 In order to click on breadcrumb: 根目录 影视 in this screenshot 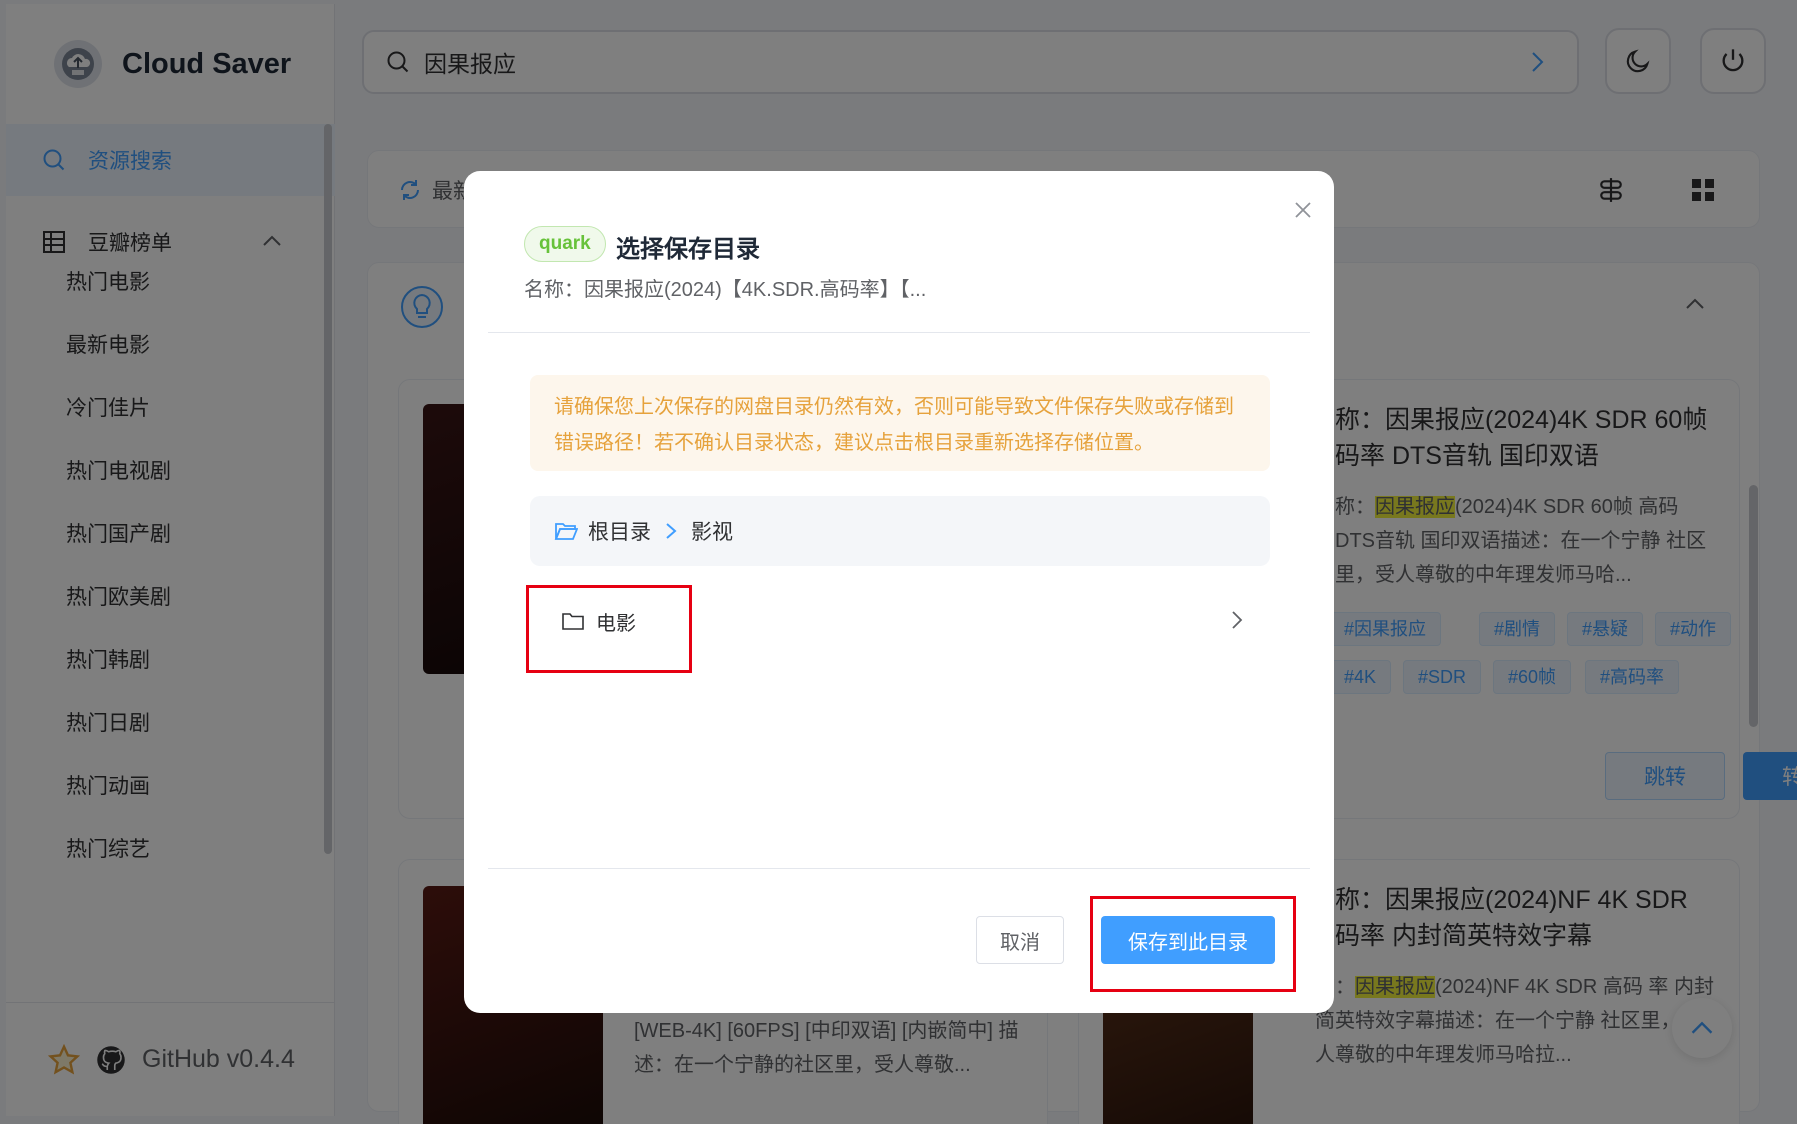, I will do `click(900, 531)`.